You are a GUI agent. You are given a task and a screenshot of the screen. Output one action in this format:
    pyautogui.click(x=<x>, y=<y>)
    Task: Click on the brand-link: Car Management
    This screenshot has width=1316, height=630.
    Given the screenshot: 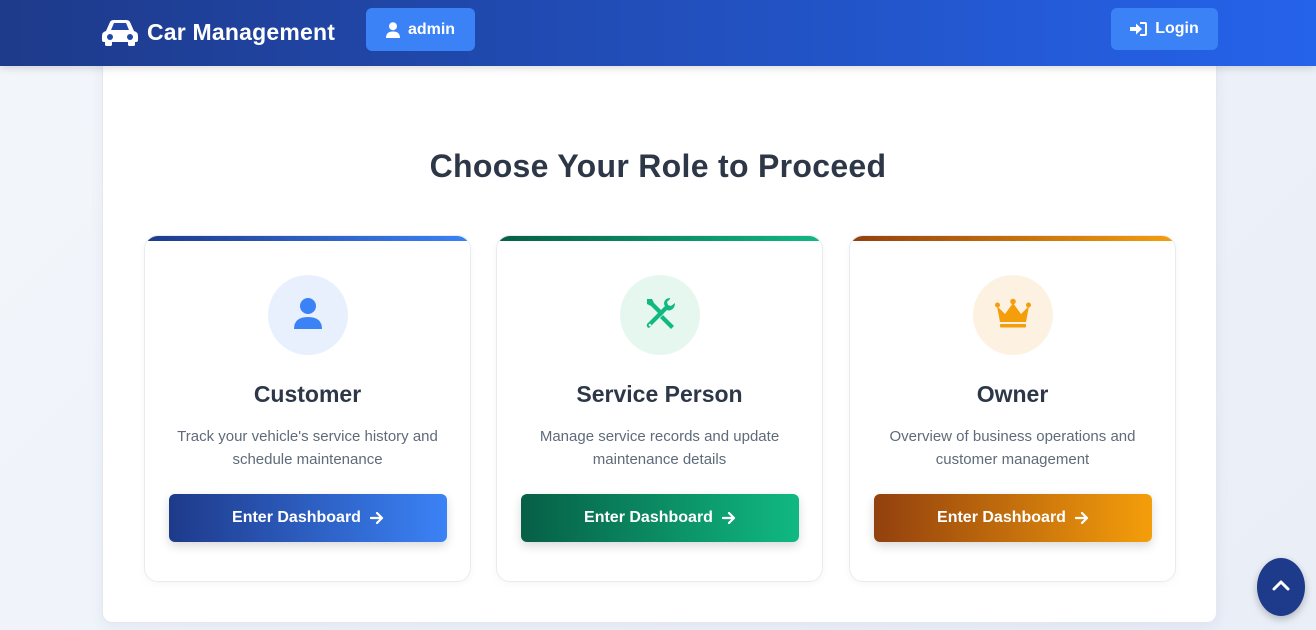 What is the action you would take?
    pyautogui.click(x=217, y=32)
    